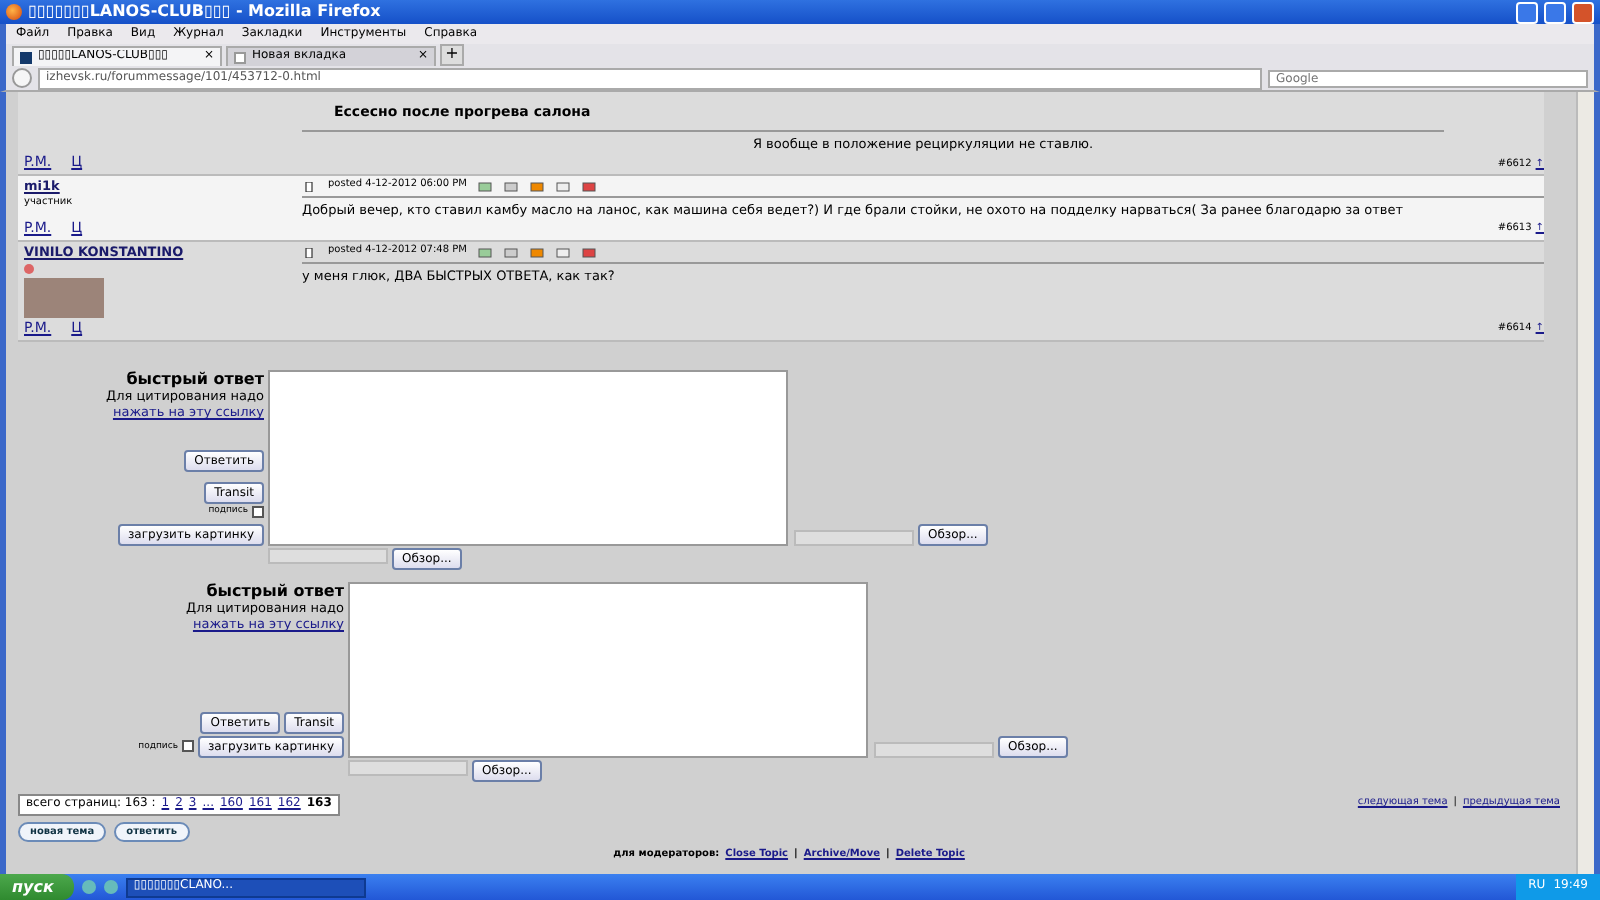 The image size is (1600, 900). Describe the element at coordinates (1527, 12) in the screenshot. I see `minimize-button` at that location.